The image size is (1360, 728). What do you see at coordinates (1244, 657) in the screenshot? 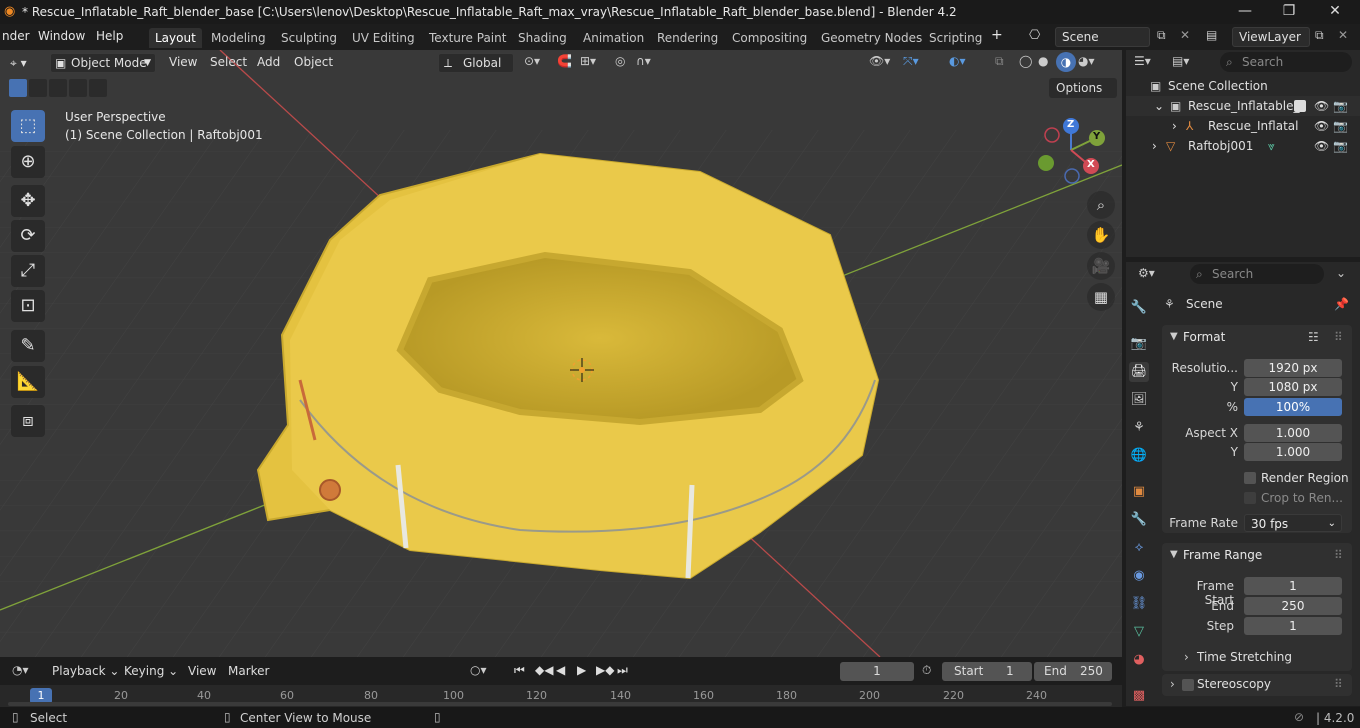
I see `time-stretching-subpanel: Time Stretching` at bounding box center [1244, 657].